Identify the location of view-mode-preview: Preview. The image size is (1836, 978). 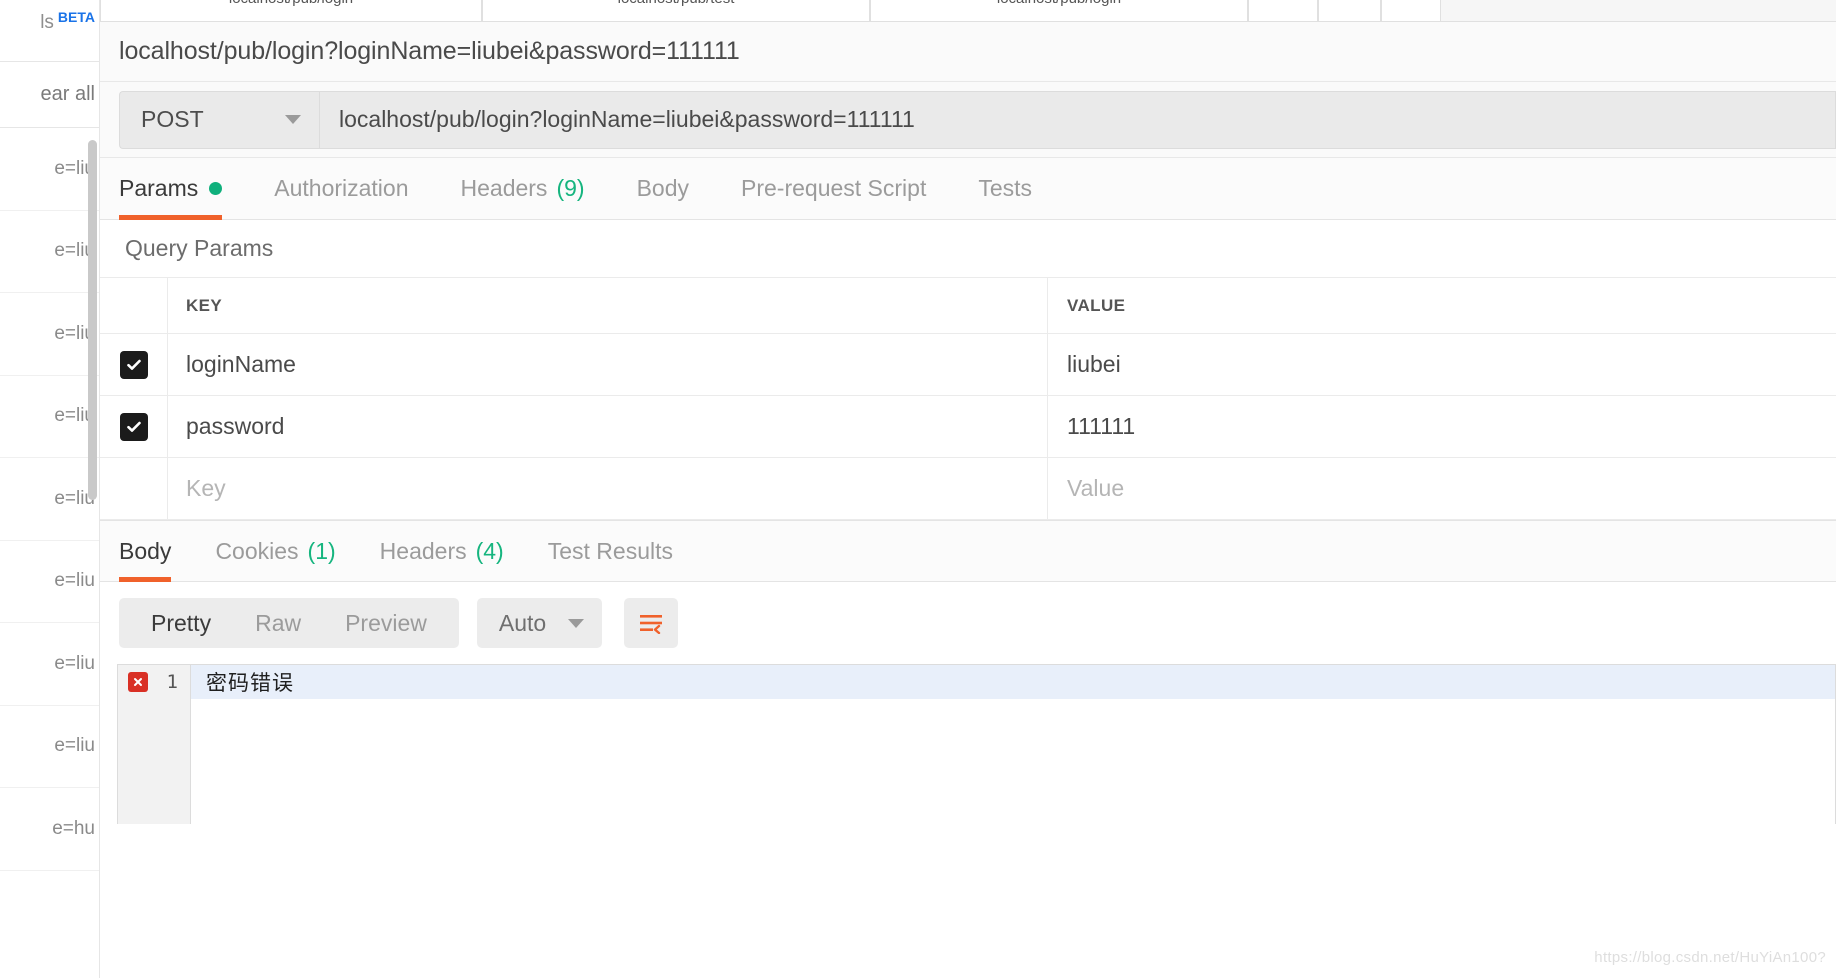
(386, 623).